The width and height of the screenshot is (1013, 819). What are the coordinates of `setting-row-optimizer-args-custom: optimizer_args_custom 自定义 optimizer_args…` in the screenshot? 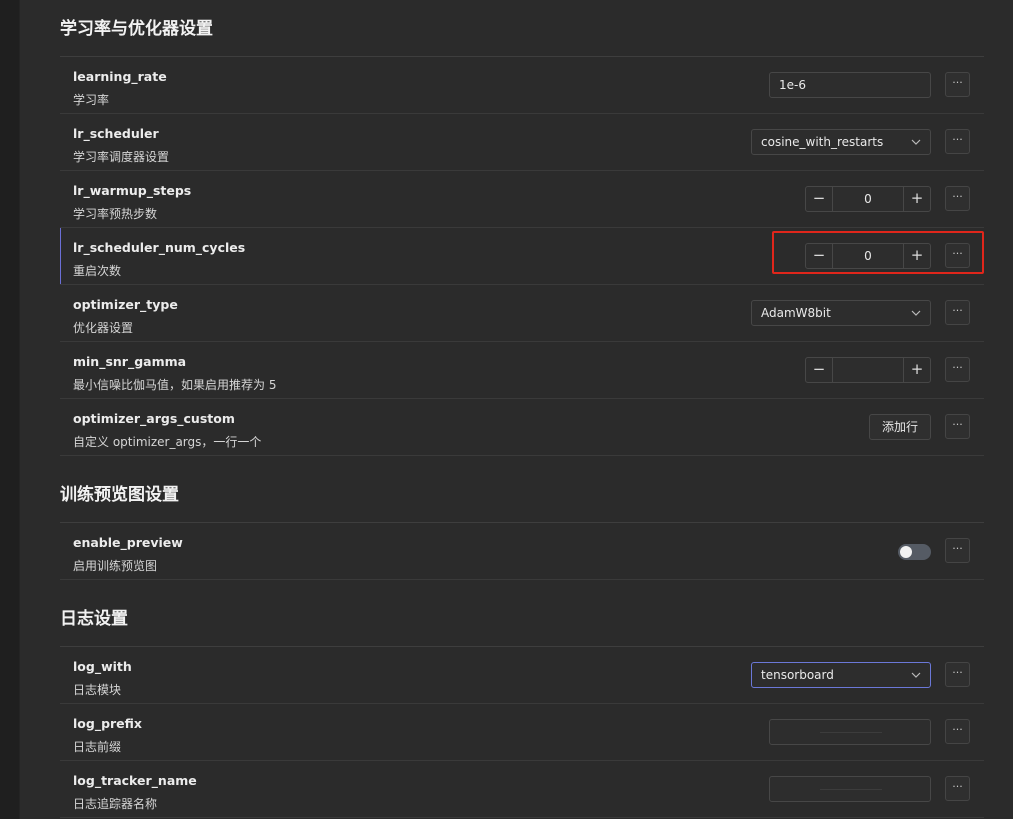 It's located at (522, 427).